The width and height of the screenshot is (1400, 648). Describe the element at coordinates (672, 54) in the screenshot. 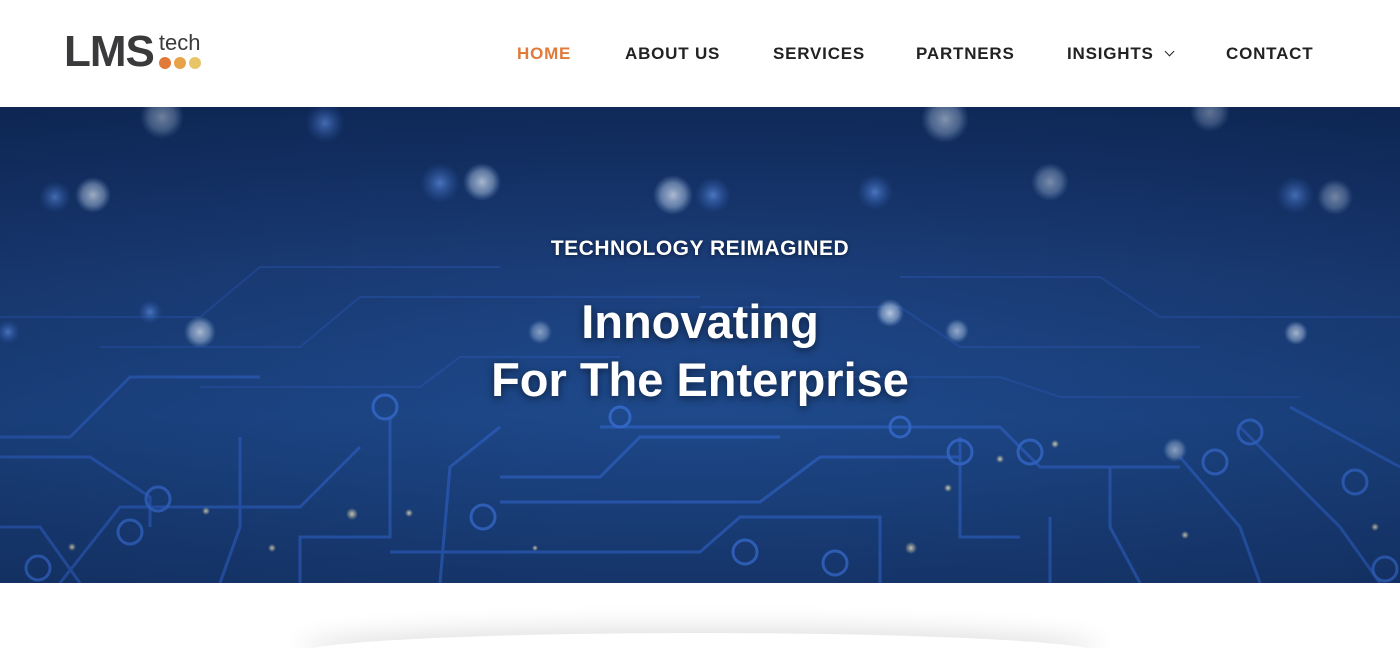

I see `nav-about-us: ABOUT US` at that location.